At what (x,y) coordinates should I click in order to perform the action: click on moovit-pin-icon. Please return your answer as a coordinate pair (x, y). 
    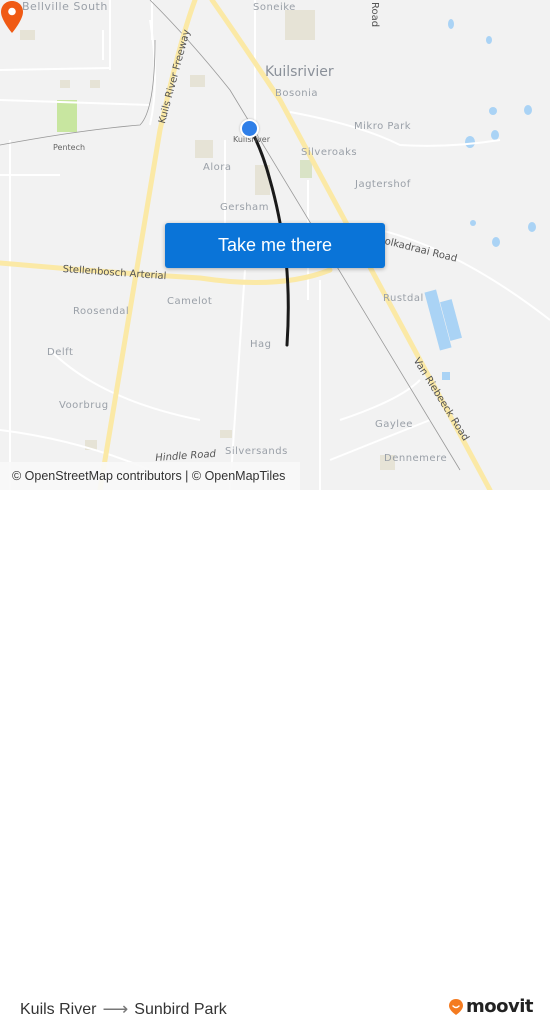
    Looking at the image, I should click on (456, 1006).